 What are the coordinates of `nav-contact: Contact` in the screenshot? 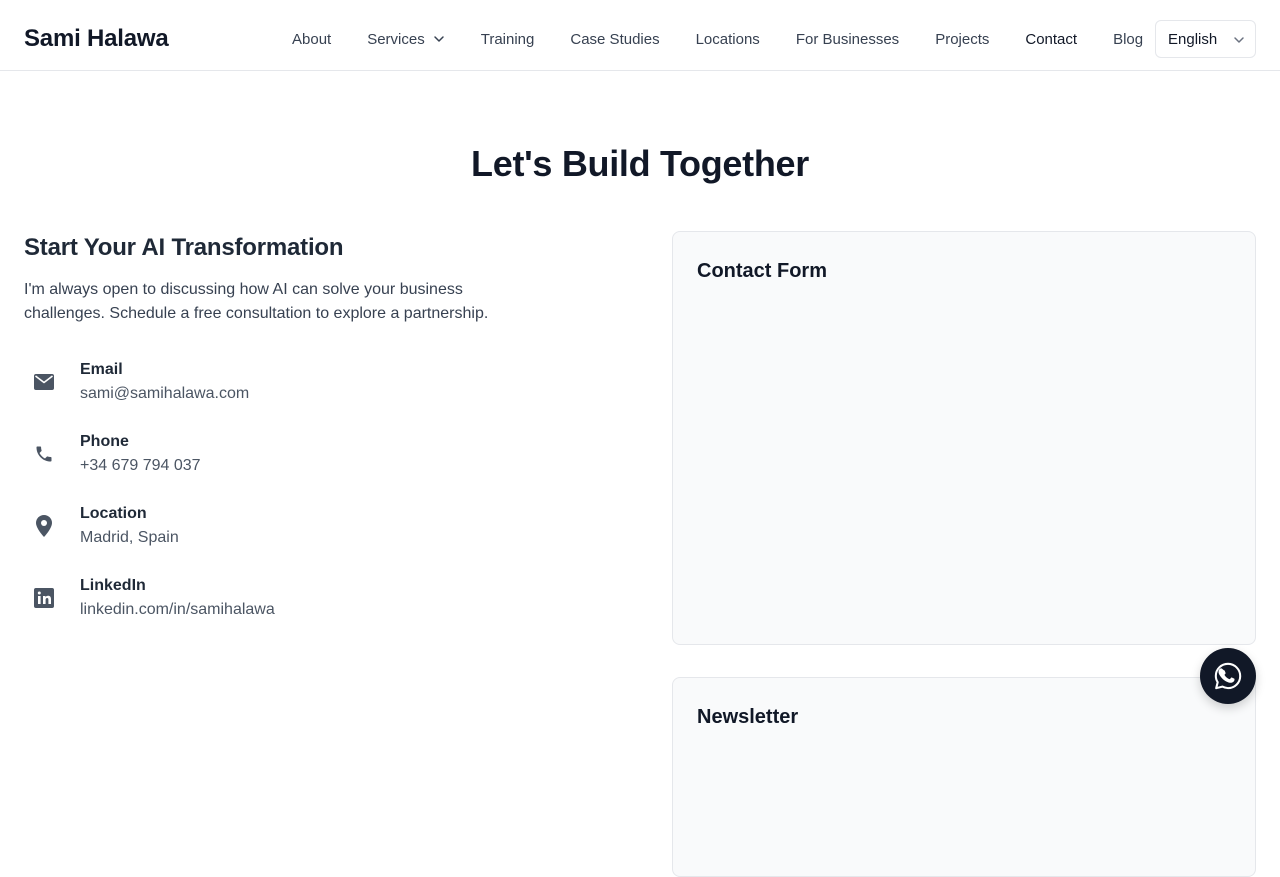 It's located at (1051, 39).